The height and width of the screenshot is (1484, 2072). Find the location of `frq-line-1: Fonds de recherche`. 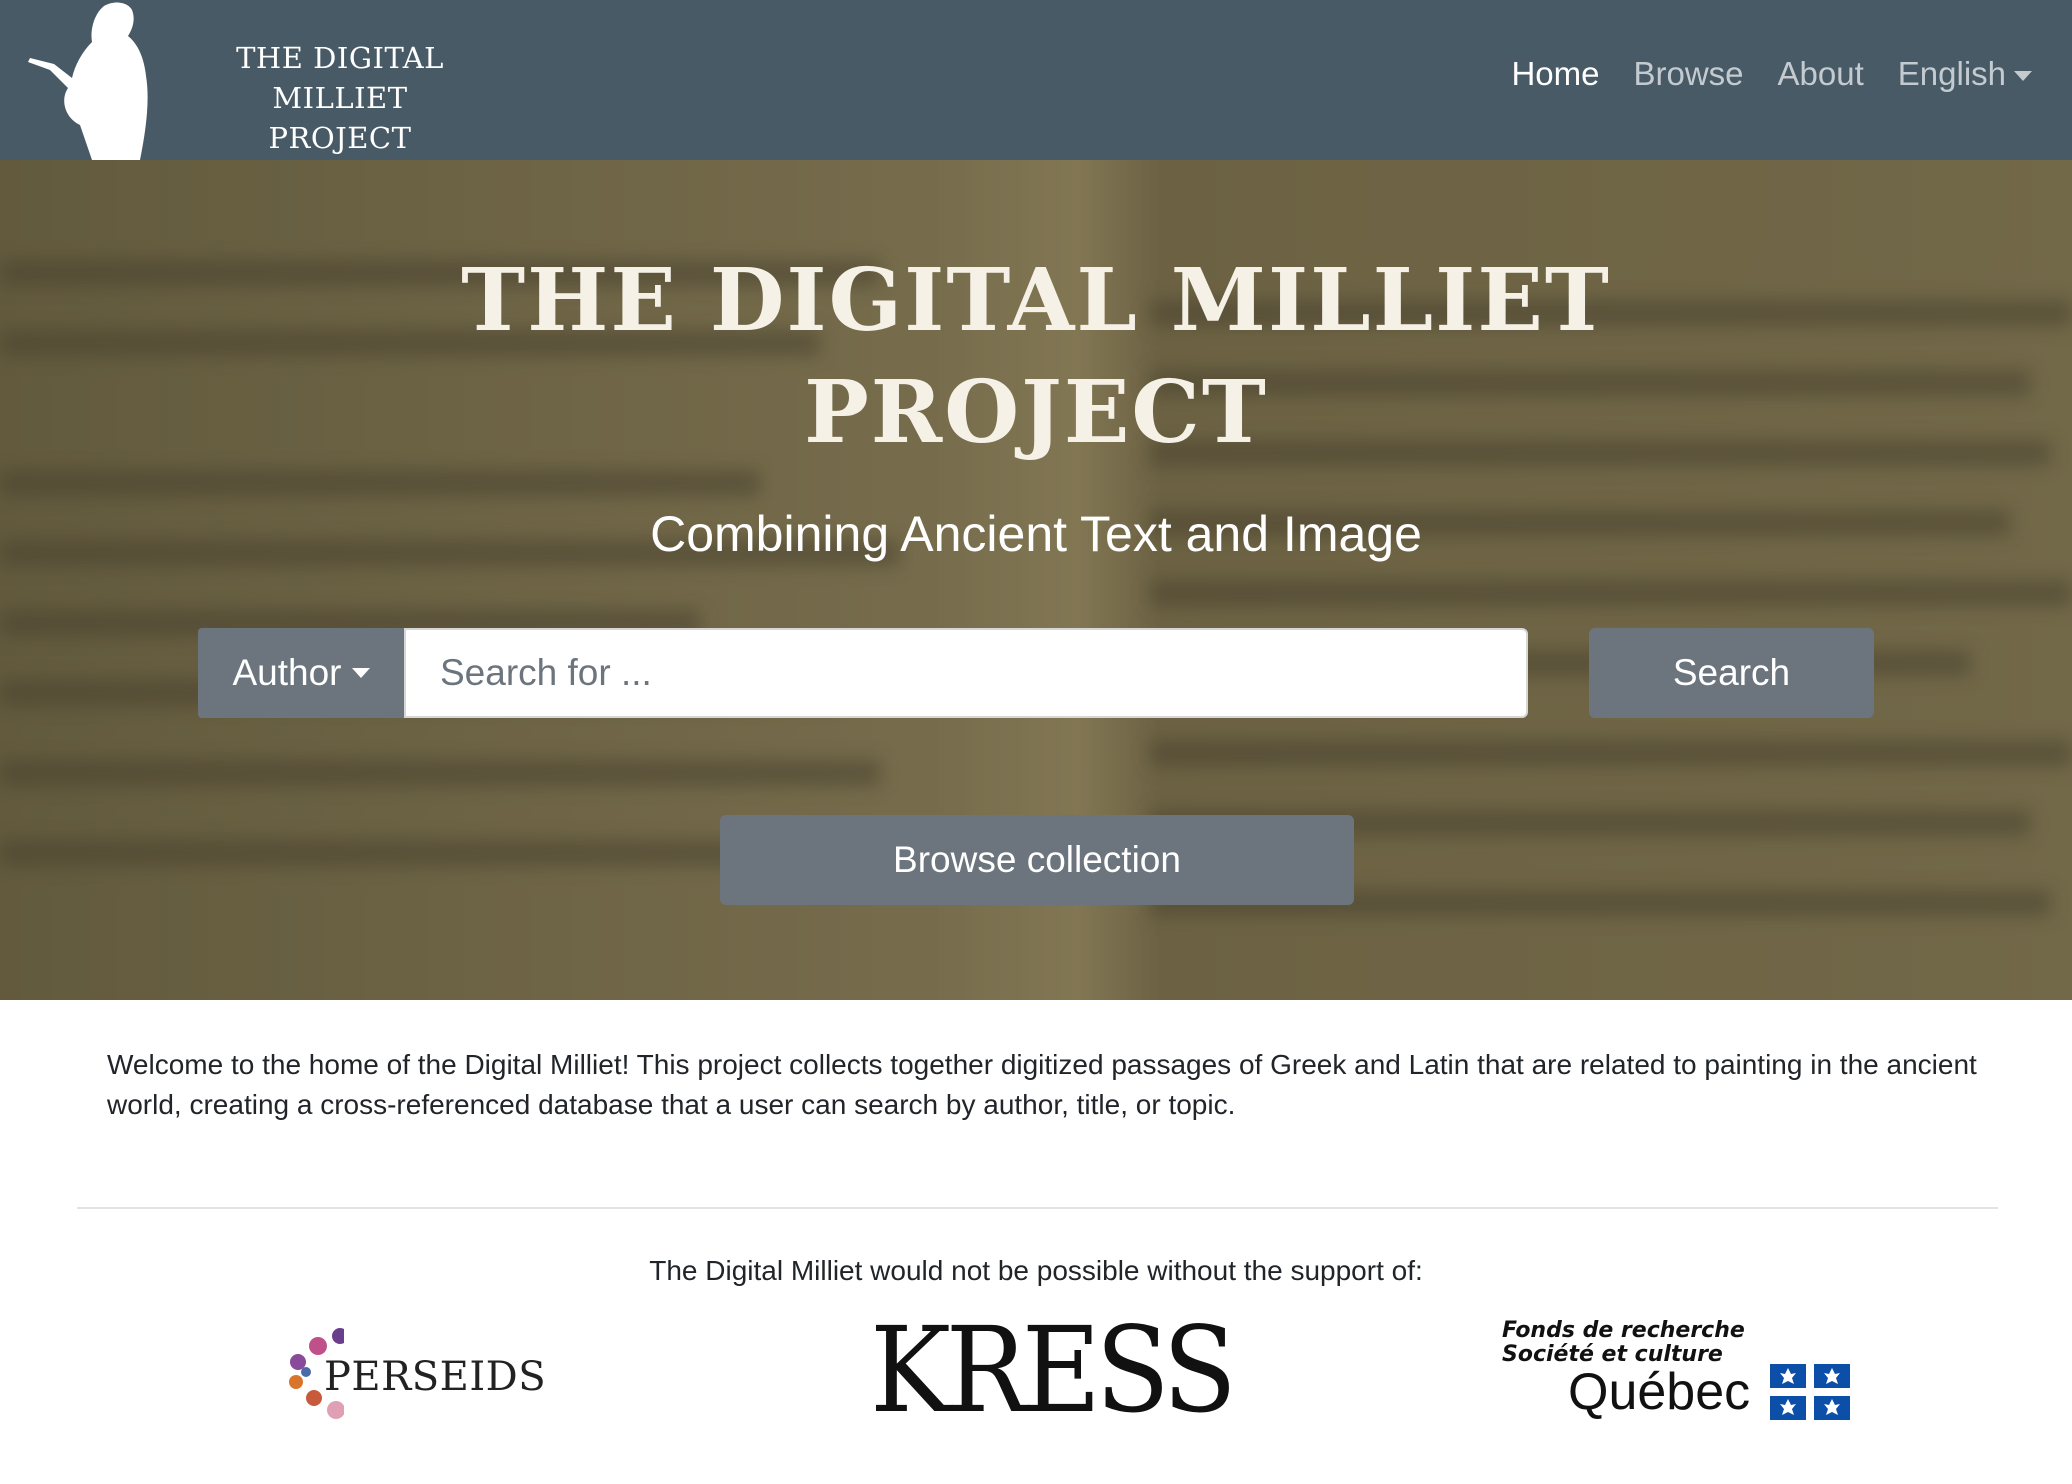

frq-line-1: Fonds de recherche is located at coordinates (1623, 1330).